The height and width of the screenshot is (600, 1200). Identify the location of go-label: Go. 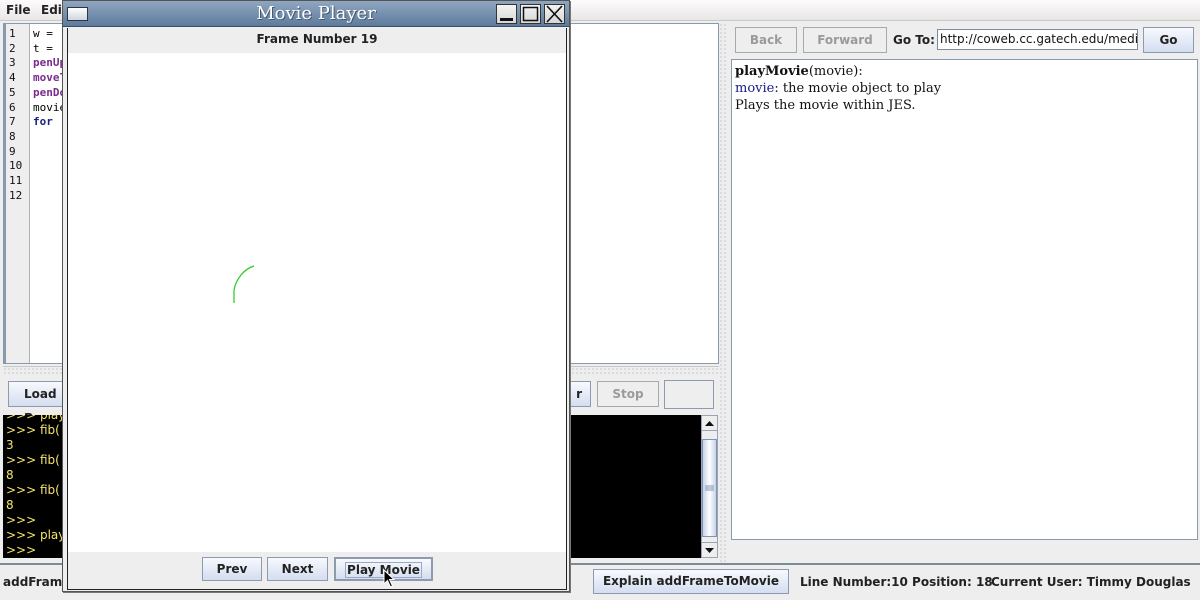
(1168, 40).